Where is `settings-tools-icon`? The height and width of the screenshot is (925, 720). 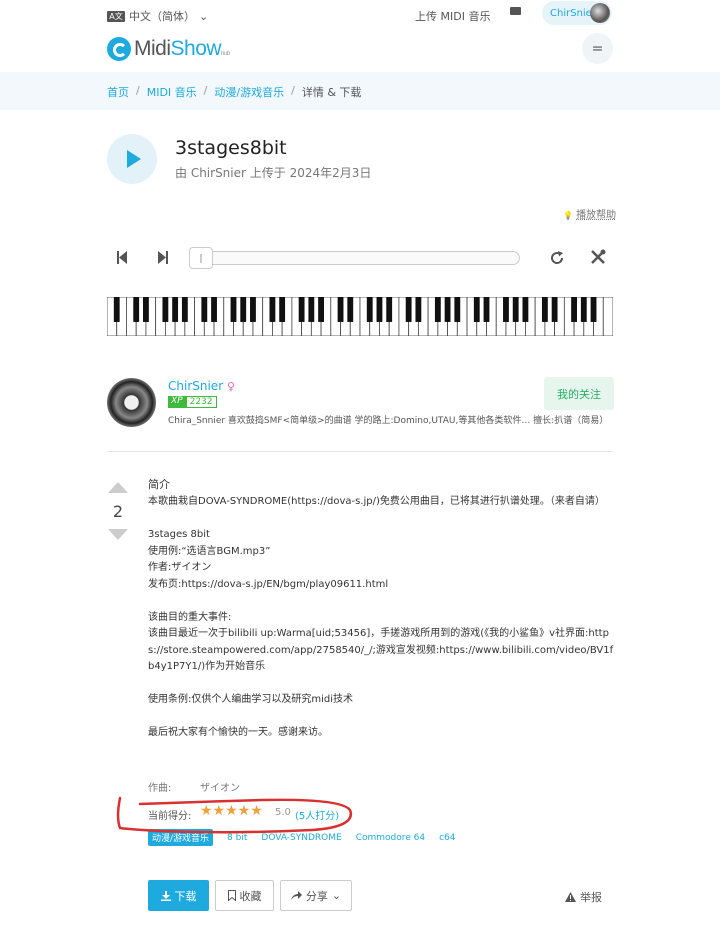 settings-tools-icon is located at coordinates (598, 257).